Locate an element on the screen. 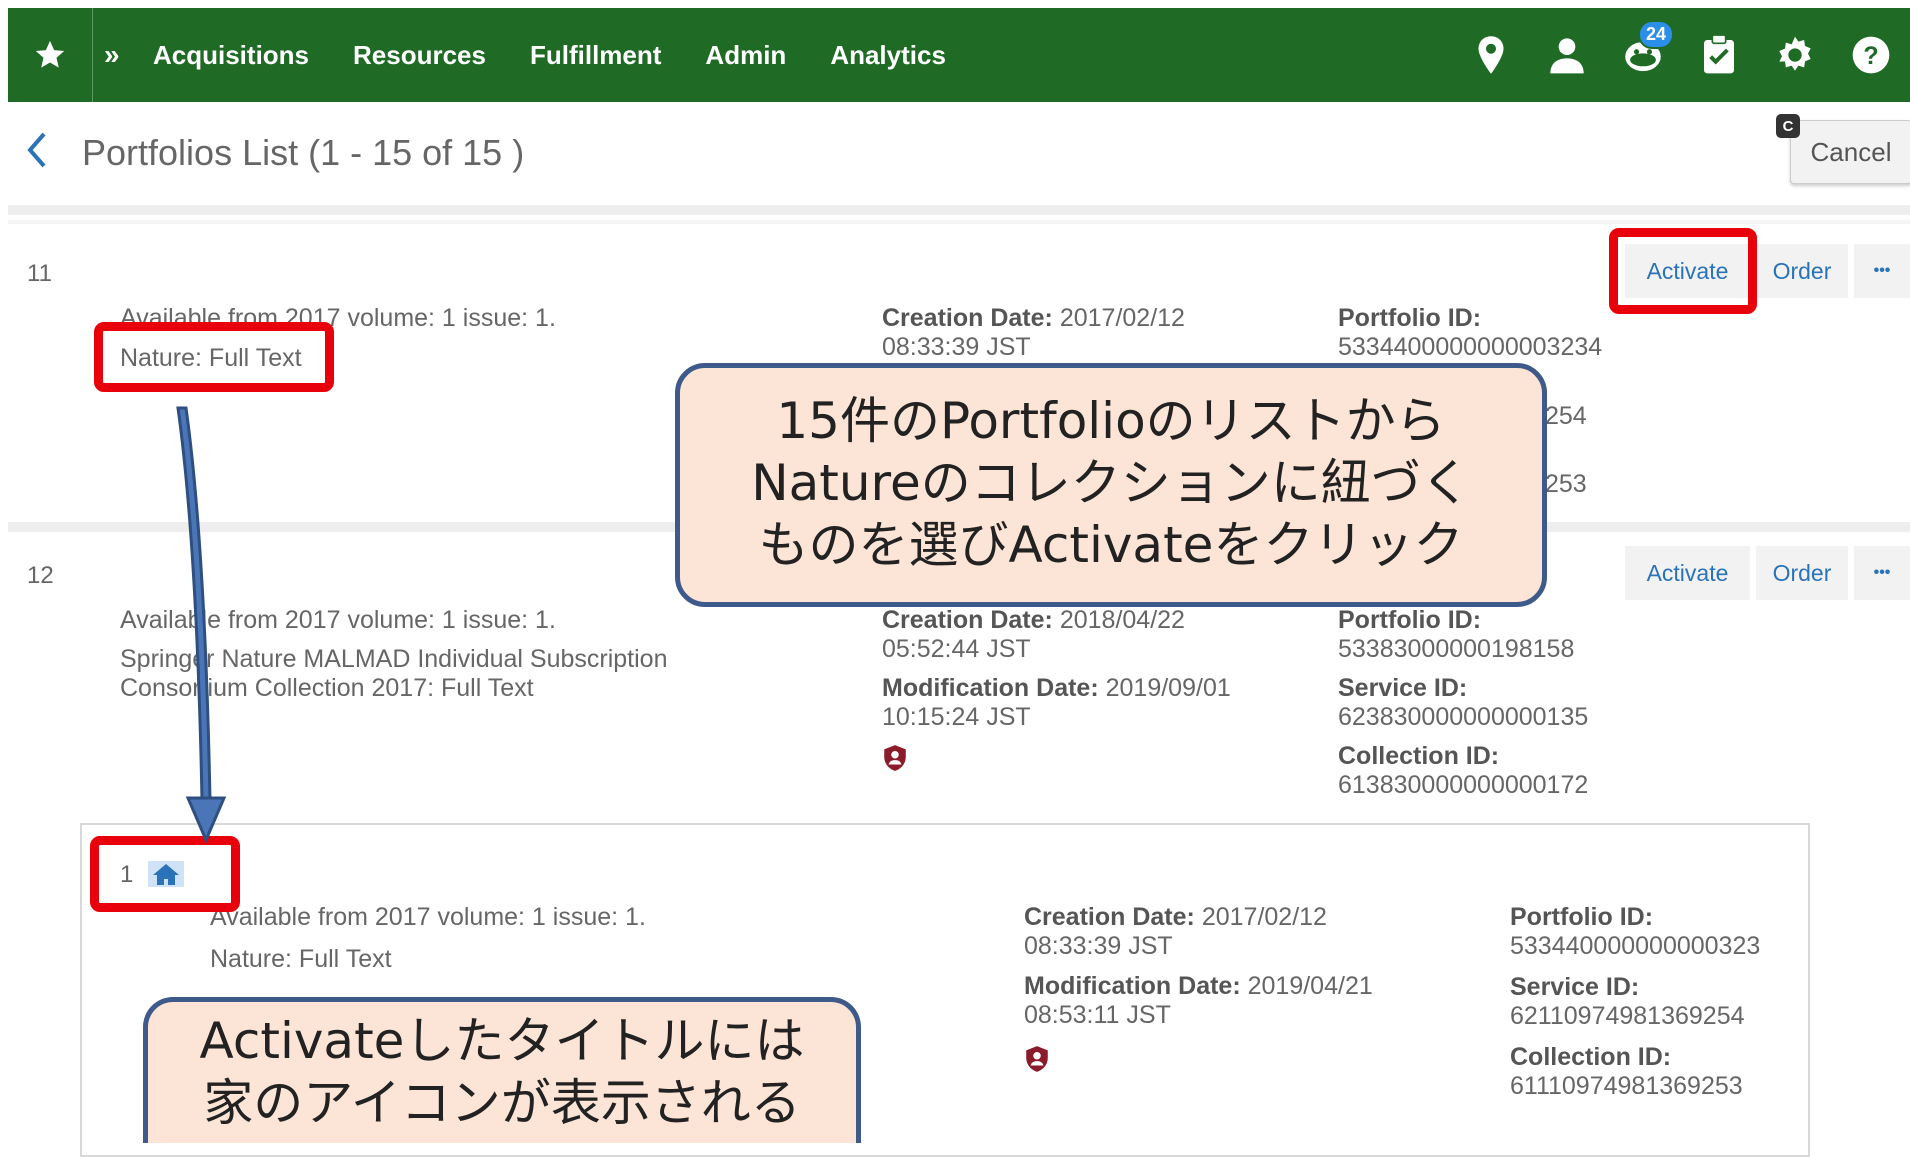  location-pin-icon is located at coordinates (1491, 55).